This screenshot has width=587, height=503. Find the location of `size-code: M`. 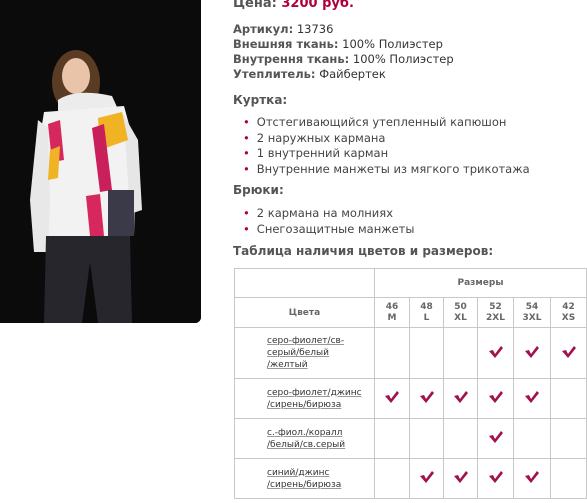

size-code: M is located at coordinates (392, 317).